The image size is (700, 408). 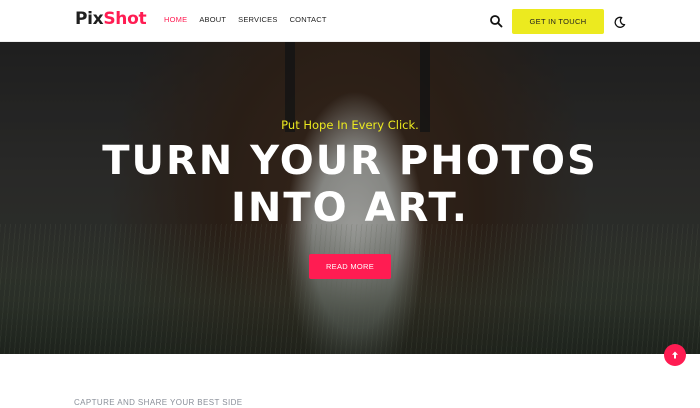 I want to click on moon-icon, so click(x=620, y=22).